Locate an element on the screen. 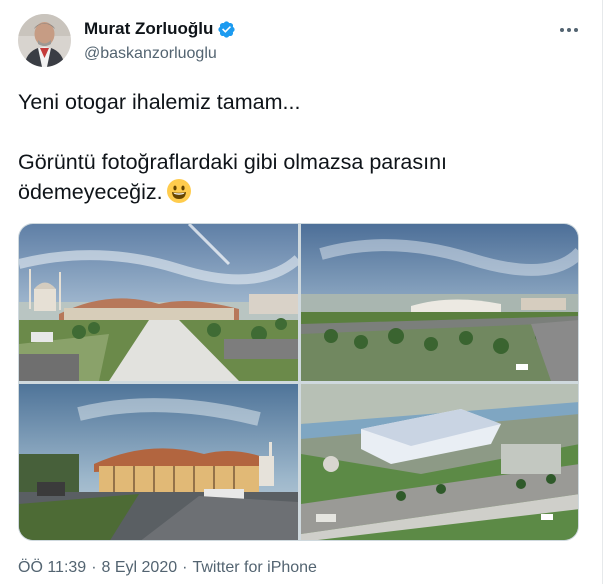 The width and height of the screenshot is (603, 584). name-row: Murat Zorluoğlu is located at coordinates (160, 29).